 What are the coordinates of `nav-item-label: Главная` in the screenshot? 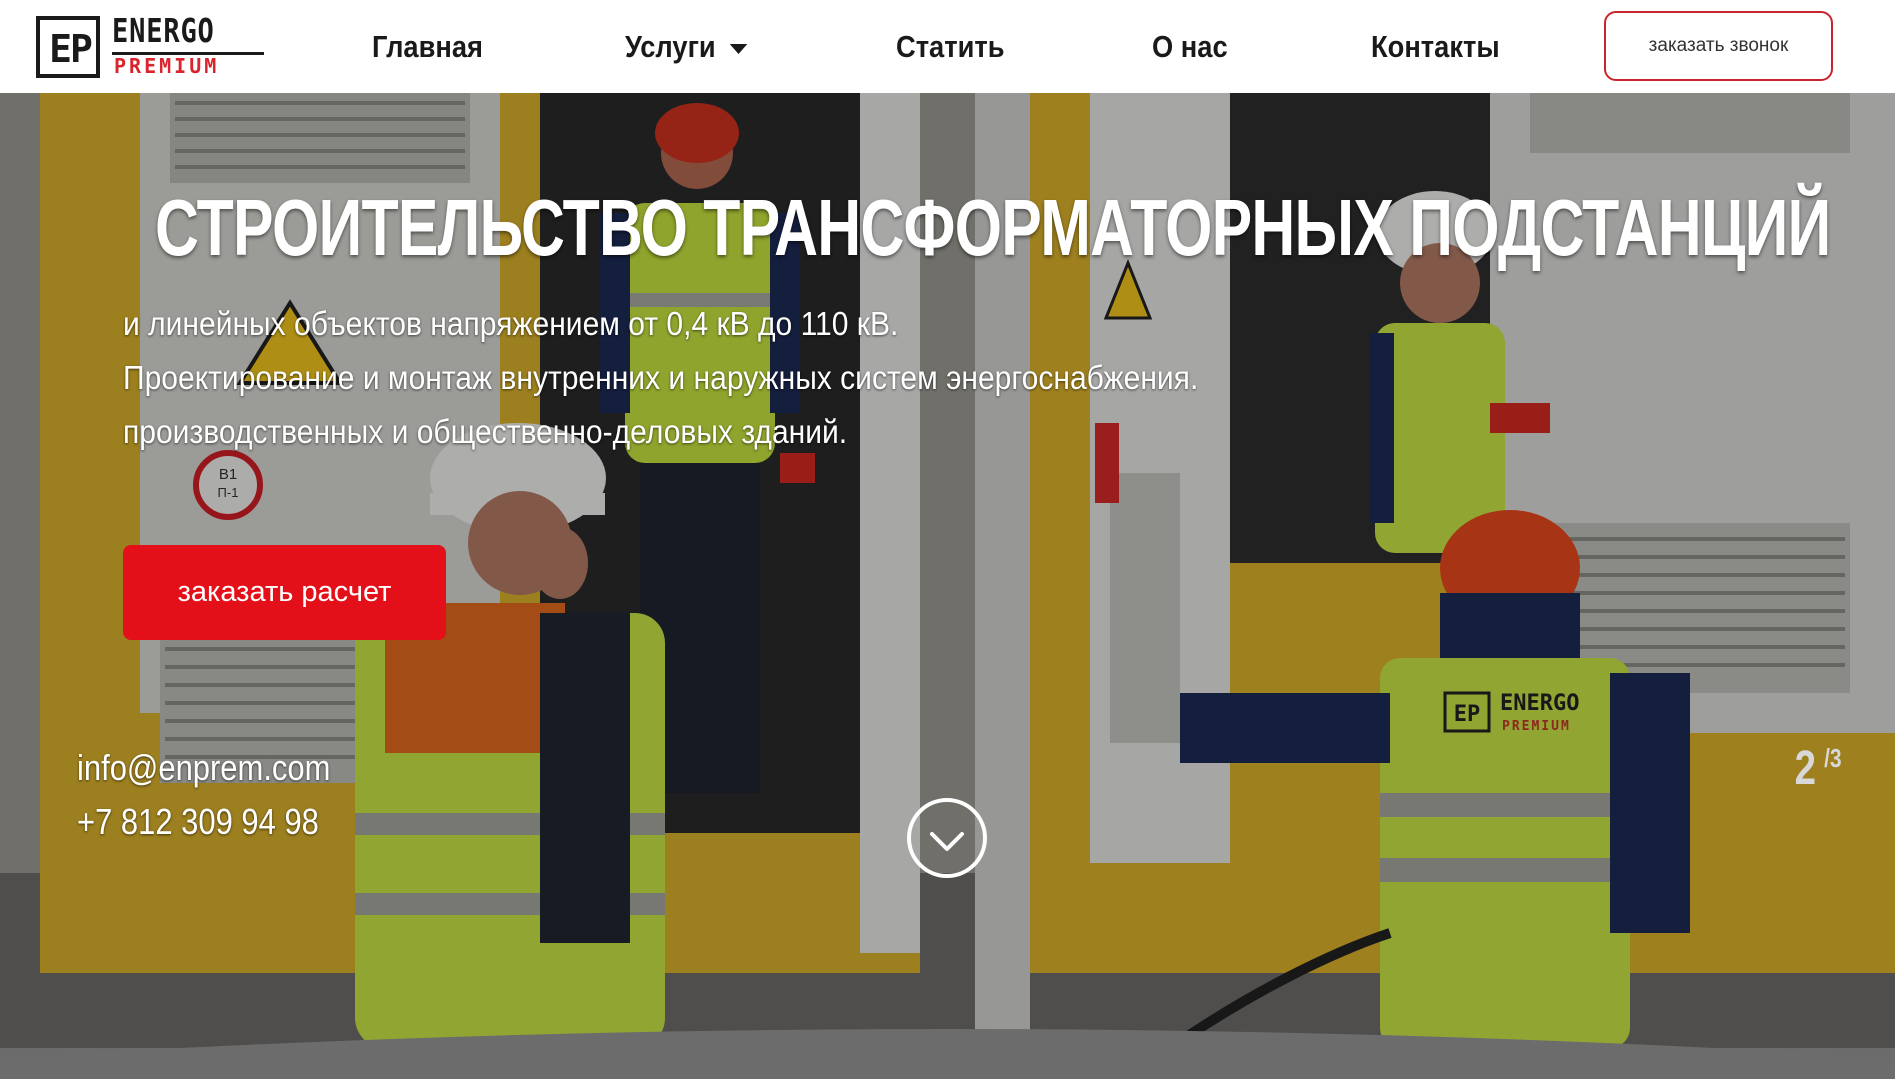 It's located at (427, 46).